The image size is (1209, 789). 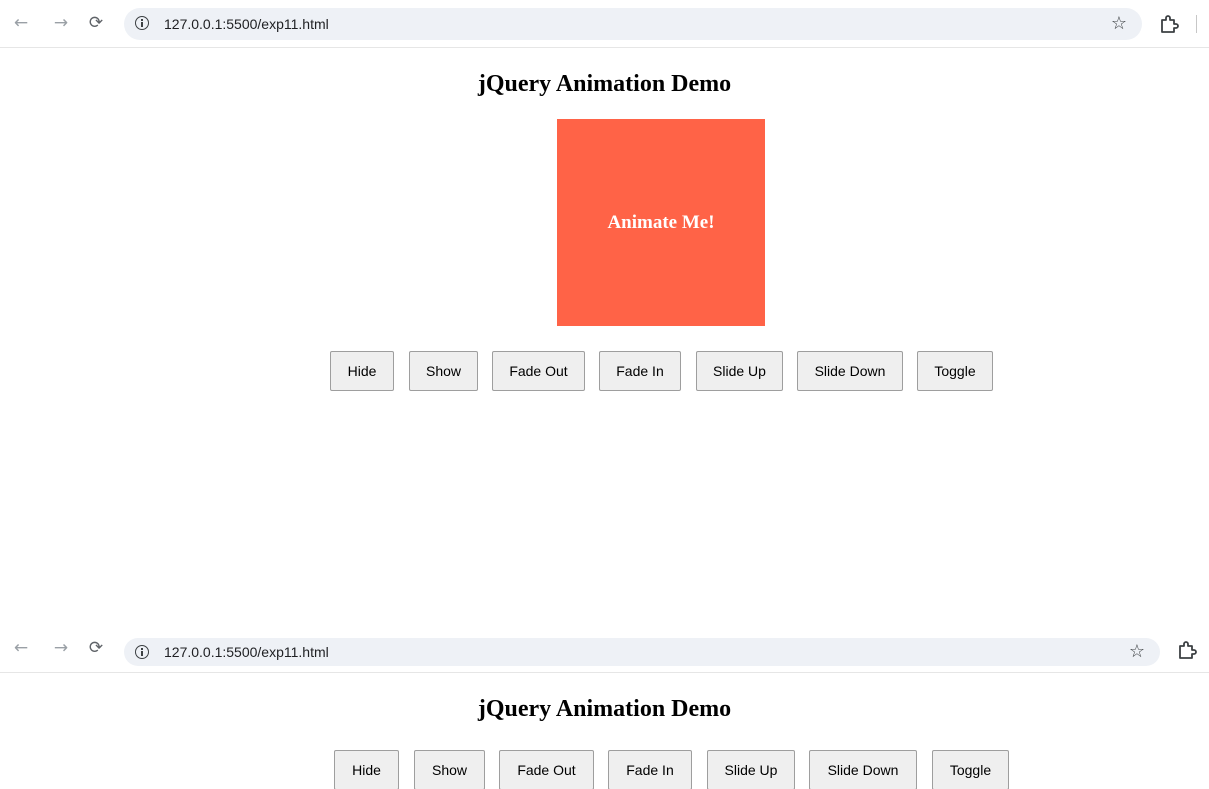 What do you see at coordinates (661, 222) in the screenshot?
I see `animated-box: Animate Me!` at bounding box center [661, 222].